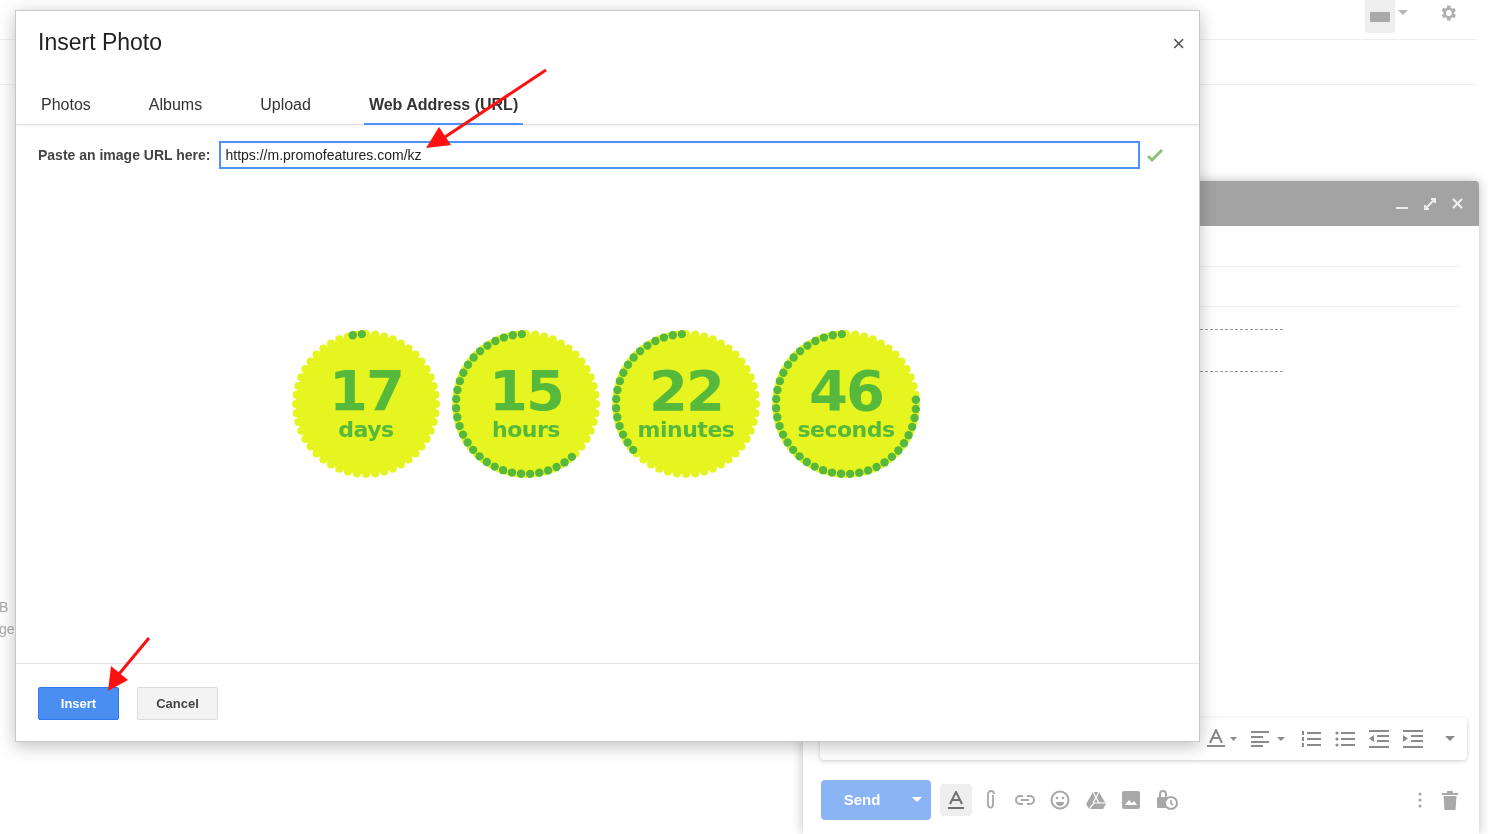 This screenshot has width=1488, height=834. Describe the element at coordinates (1420, 800) in the screenshot. I see `more-options-icon` at that location.